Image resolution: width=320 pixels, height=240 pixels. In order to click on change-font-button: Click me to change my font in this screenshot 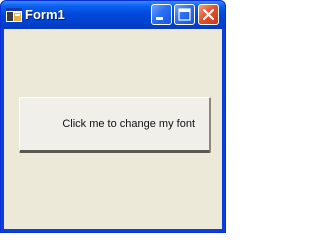, I will do `click(115, 125)`.